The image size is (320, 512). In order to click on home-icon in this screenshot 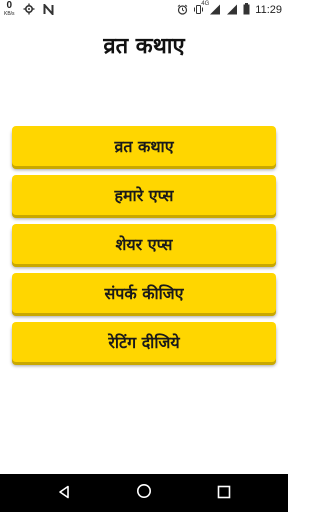, I will do `click(144, 493)`.